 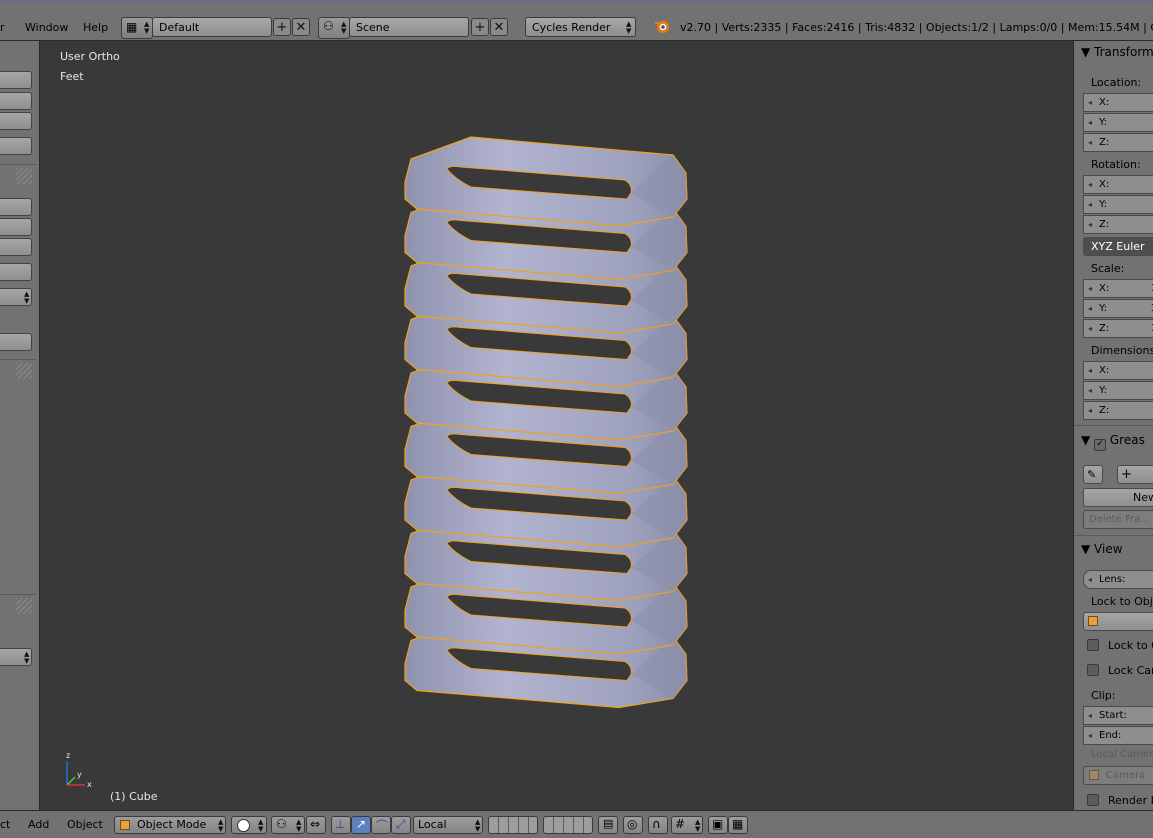 What do you see at coordinates (1103, 122) in the screenshot?
I see `axis-label: Y:` at bounding box center [1103, 122].